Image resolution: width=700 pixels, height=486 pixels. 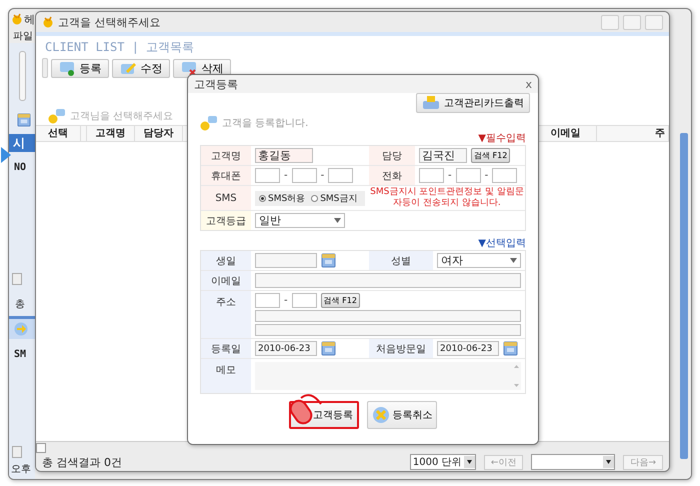 I want to click on field-label: 처음방문일, so click(x=401, y=348).